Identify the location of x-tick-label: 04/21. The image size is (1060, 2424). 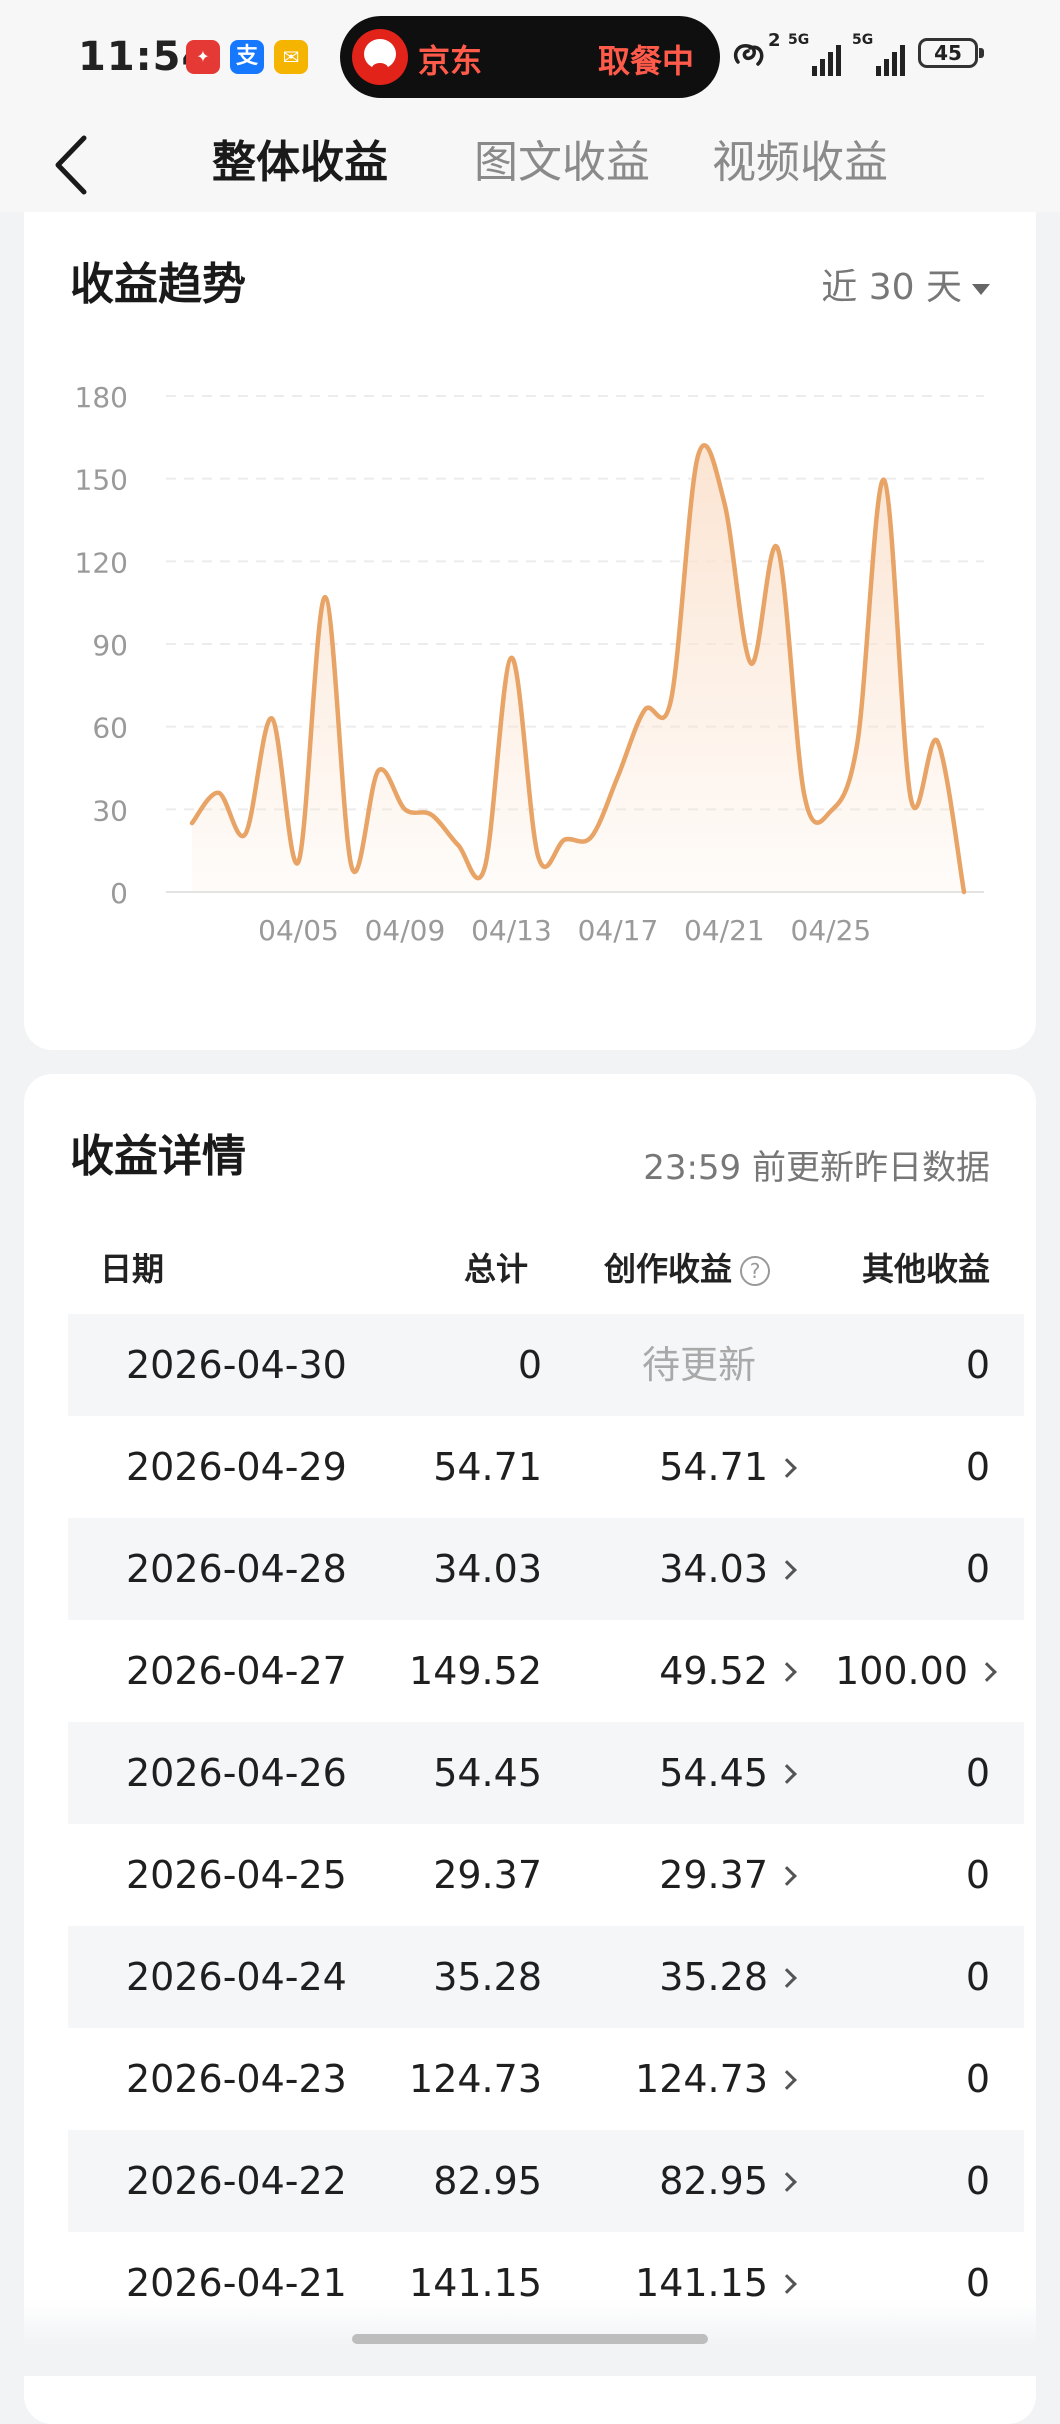
(724, 930).